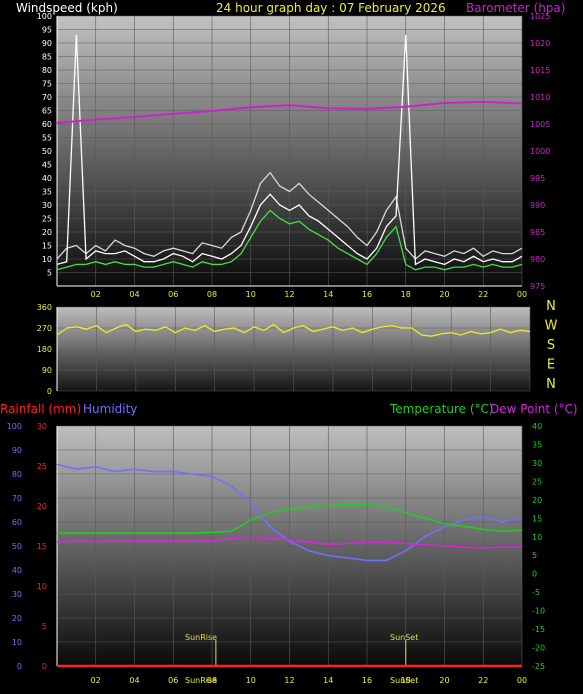  I want to click on windspeed-tick-label: 80, so click(47, 70).